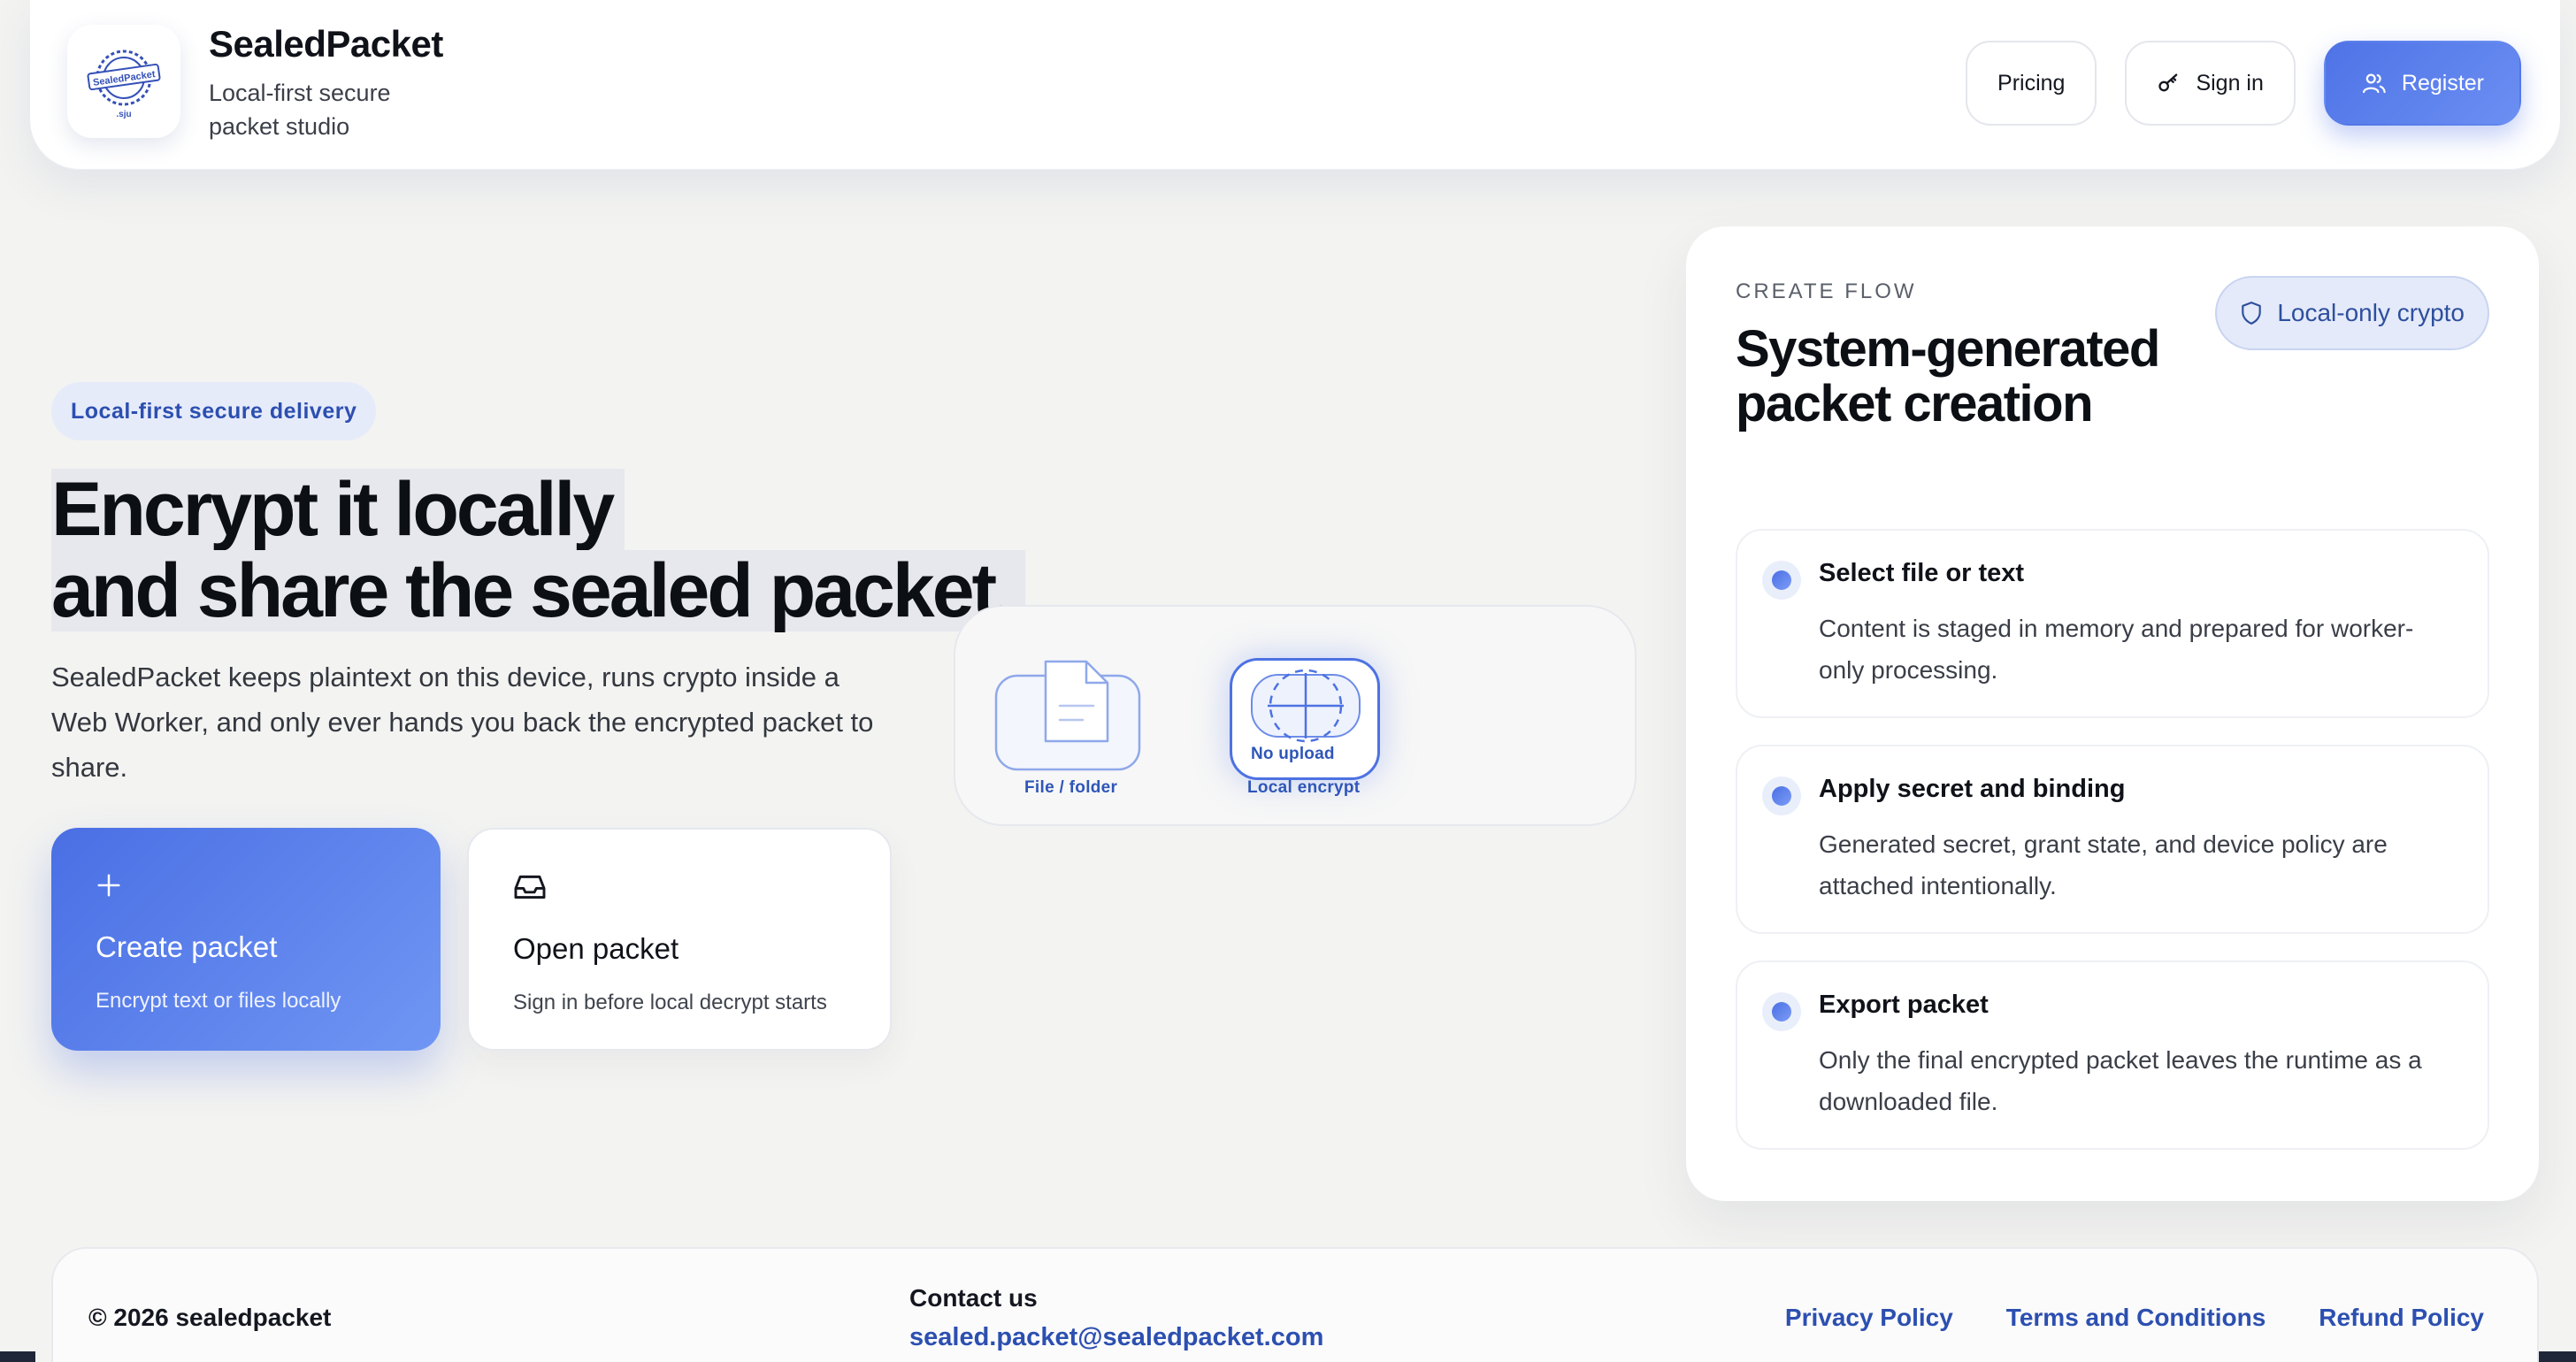 This screenshot has height=1362, width=2576. I want to click on sign-in-button: Sign in, so click(2210, 83).